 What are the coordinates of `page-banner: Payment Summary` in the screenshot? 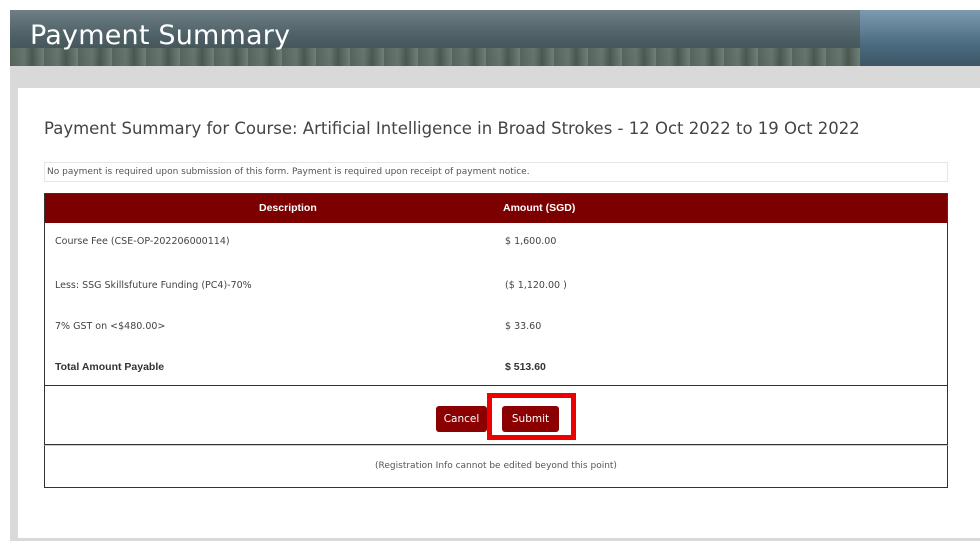 It's located at (495, 38).